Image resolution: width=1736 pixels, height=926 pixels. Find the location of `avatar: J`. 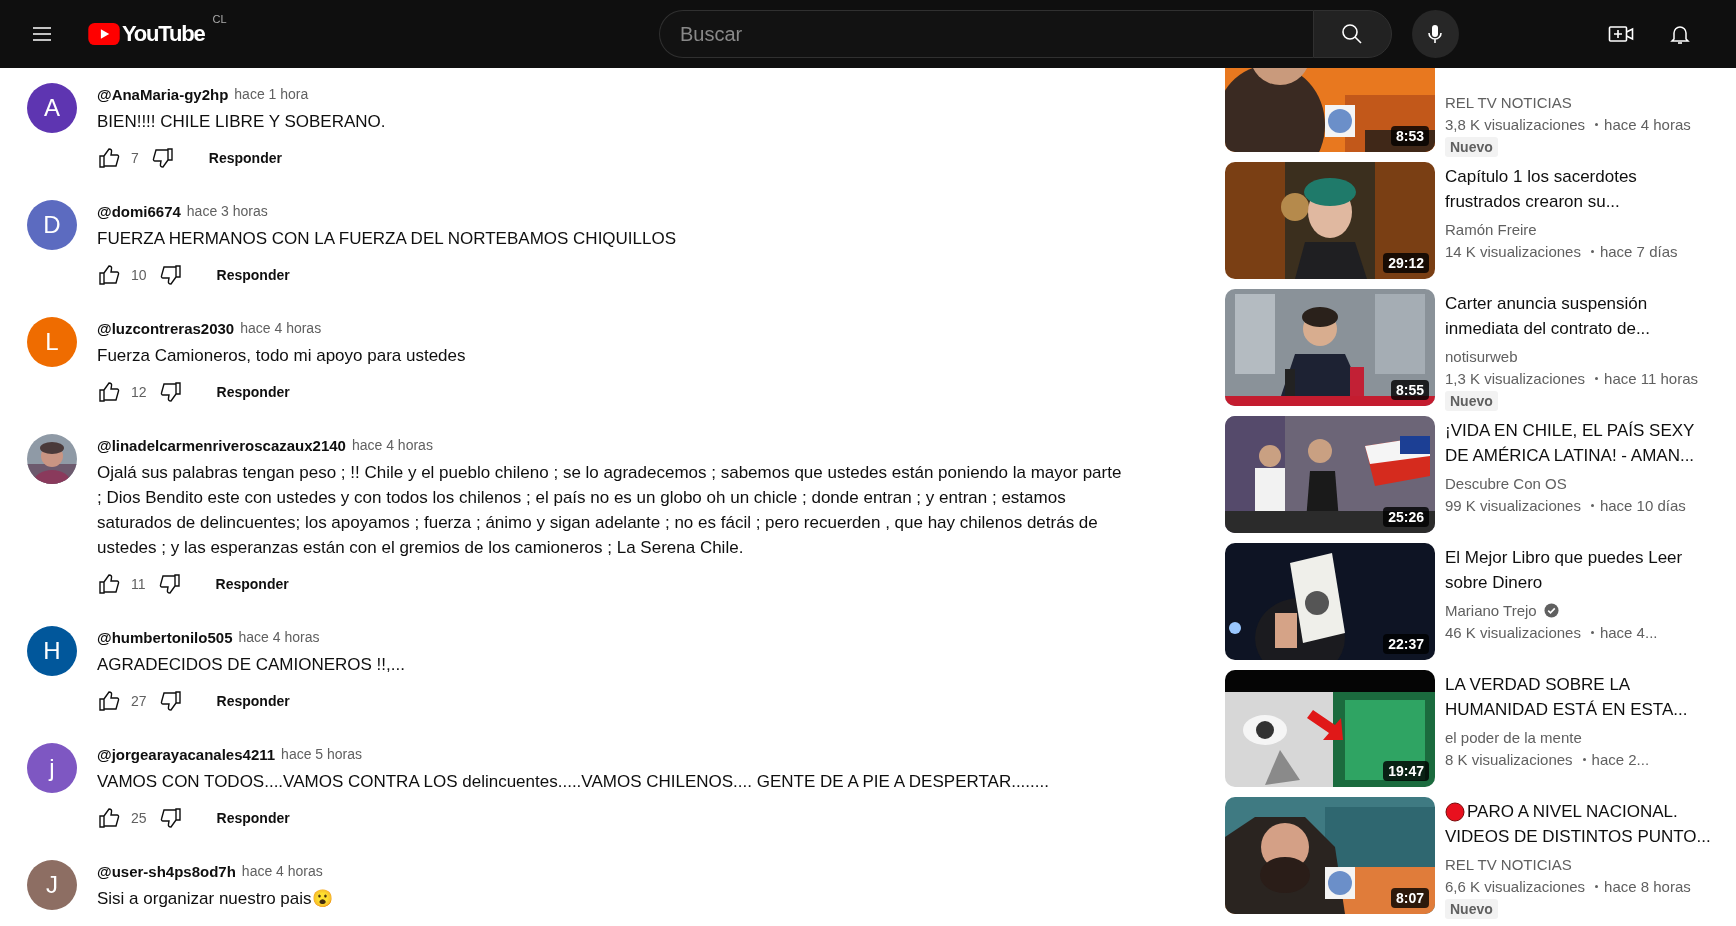

avatar: J is located at coordinates (52, 885).